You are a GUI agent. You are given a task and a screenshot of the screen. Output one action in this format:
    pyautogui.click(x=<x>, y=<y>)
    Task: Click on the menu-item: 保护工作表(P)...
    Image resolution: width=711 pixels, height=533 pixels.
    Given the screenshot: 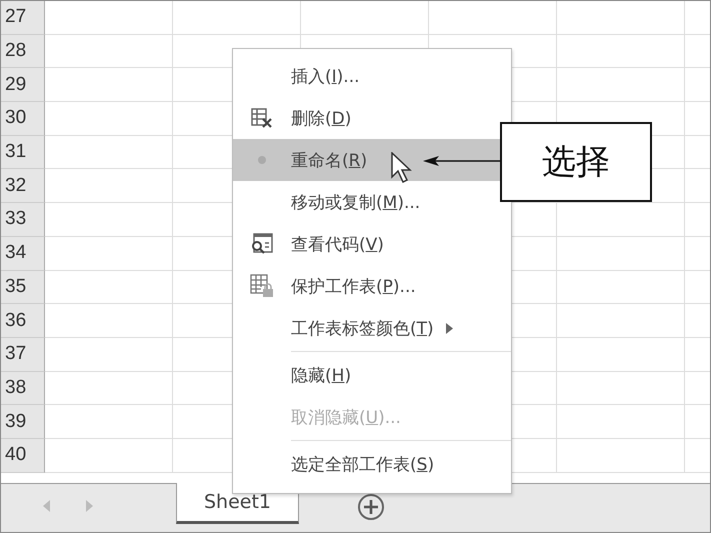 What is the action you would take?
    pyautogui.click(x=372, y=286)
    